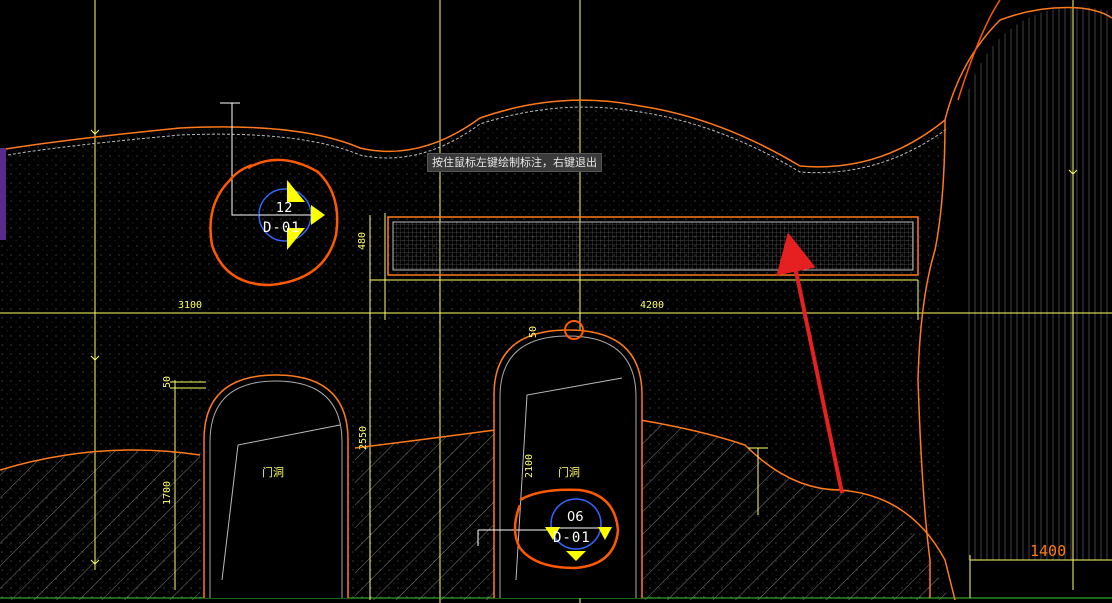 The width and height of the screenshot is (1112, 603). I want to click on door-label-center: 门洞, so click(569, 472).